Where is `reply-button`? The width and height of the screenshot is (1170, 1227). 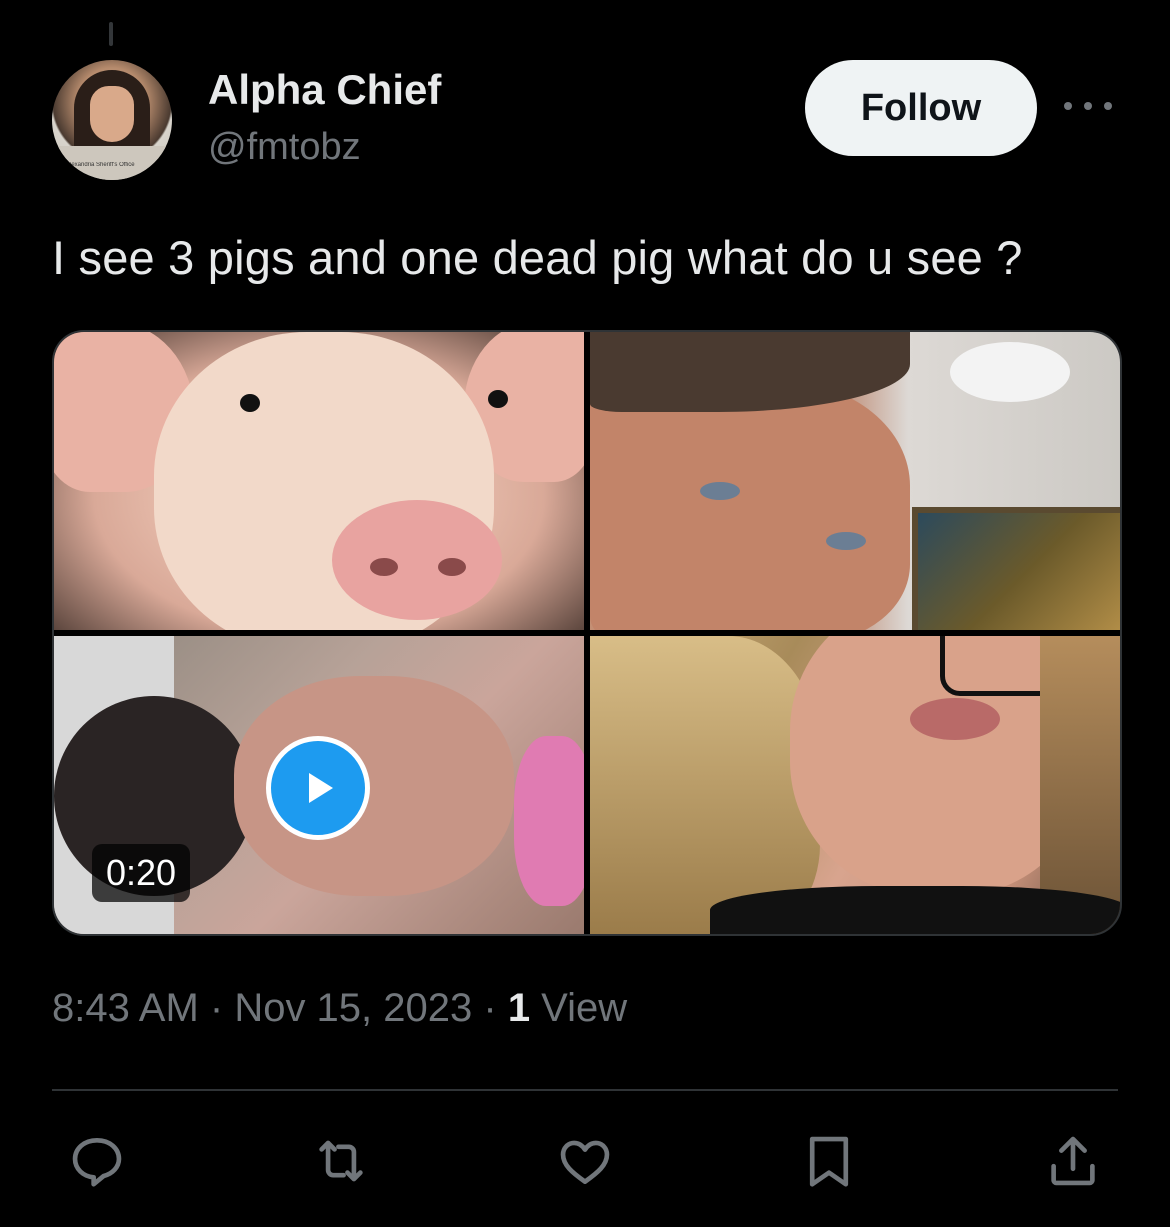 reply-button is located at coordinates (97, 1161).